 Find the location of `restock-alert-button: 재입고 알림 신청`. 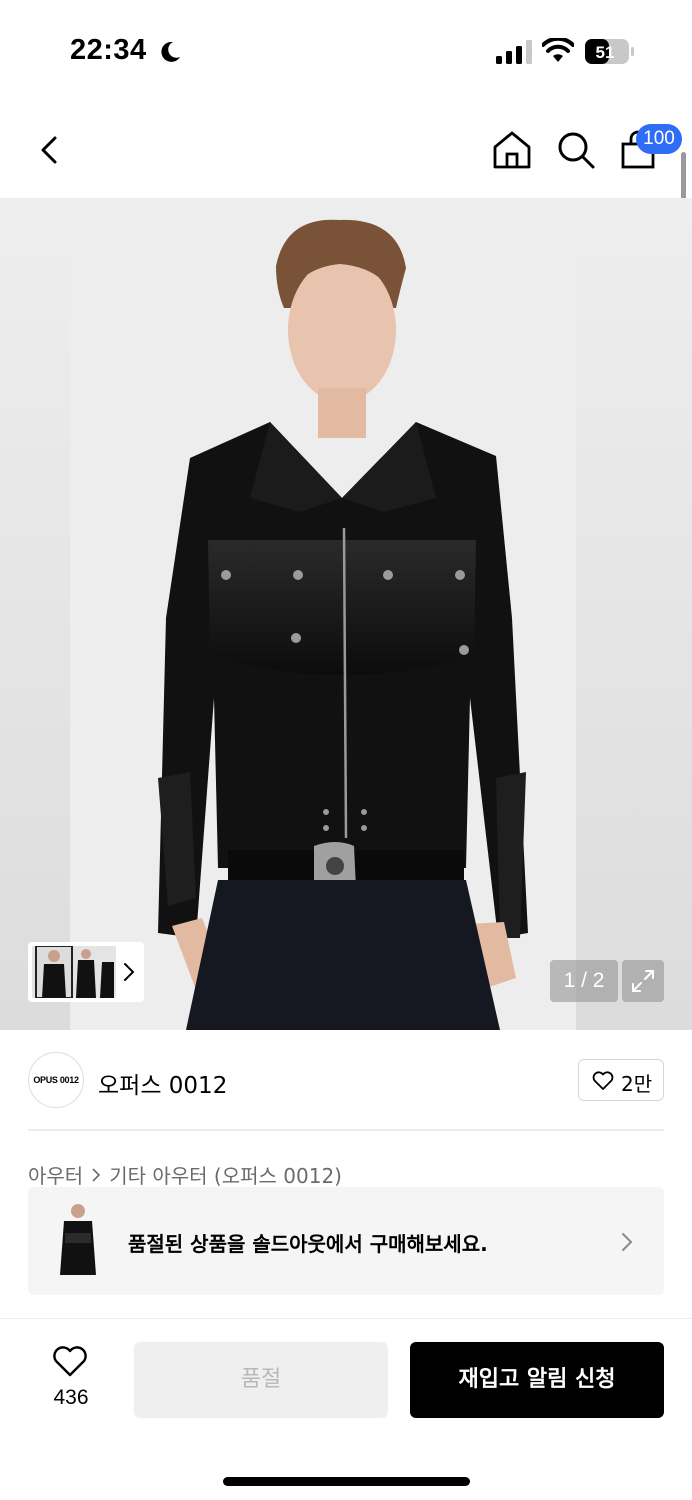

restock-alert-button: 재입고 알림 신청 is located at coordinates (537, 1380).